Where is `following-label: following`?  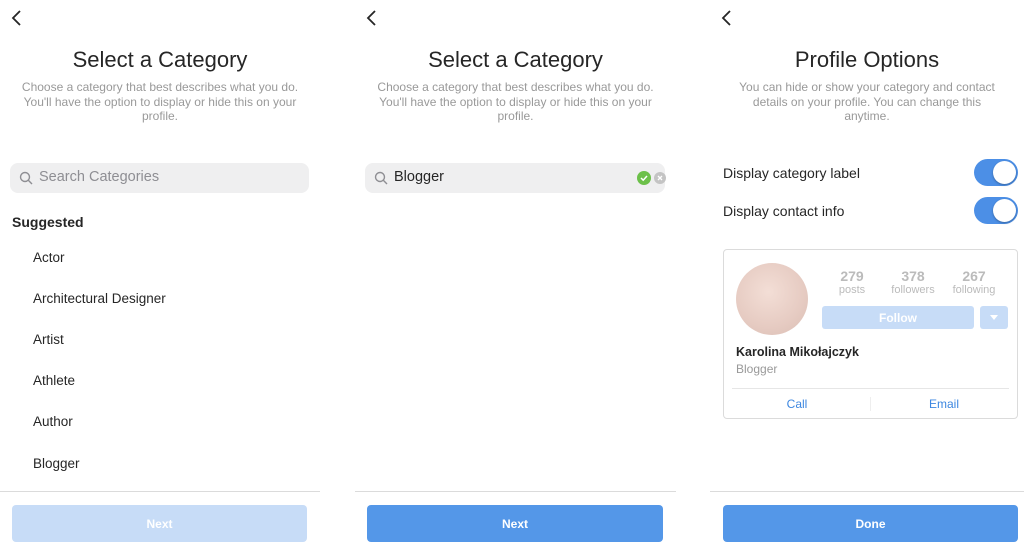 following-label: following is located at coordinates (974, 290).